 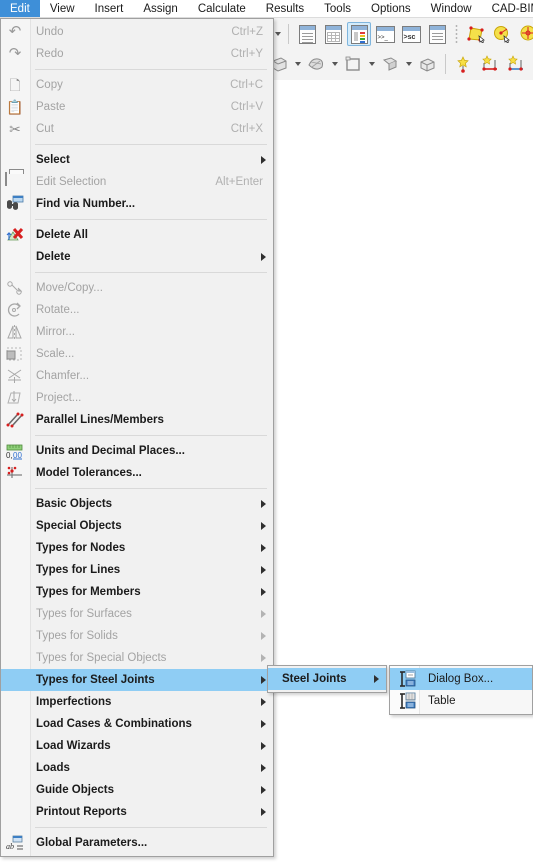 What do you see at coordinates (15, 310) in the screenshot?
I see `rotate-icon` at bounding box center [15, 310].